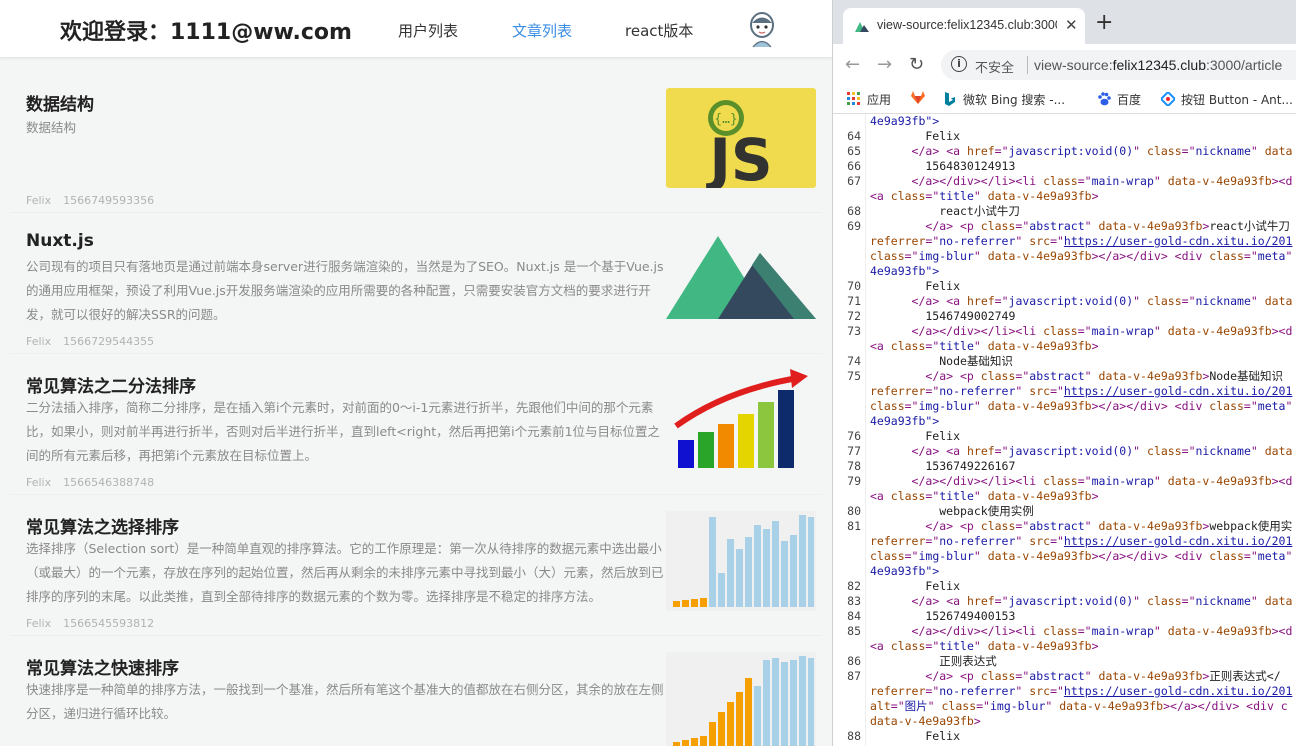  Describe the element at coordinates (1071, 25) in the screenshot. I see `tab-close-icon: ✕` at that location.